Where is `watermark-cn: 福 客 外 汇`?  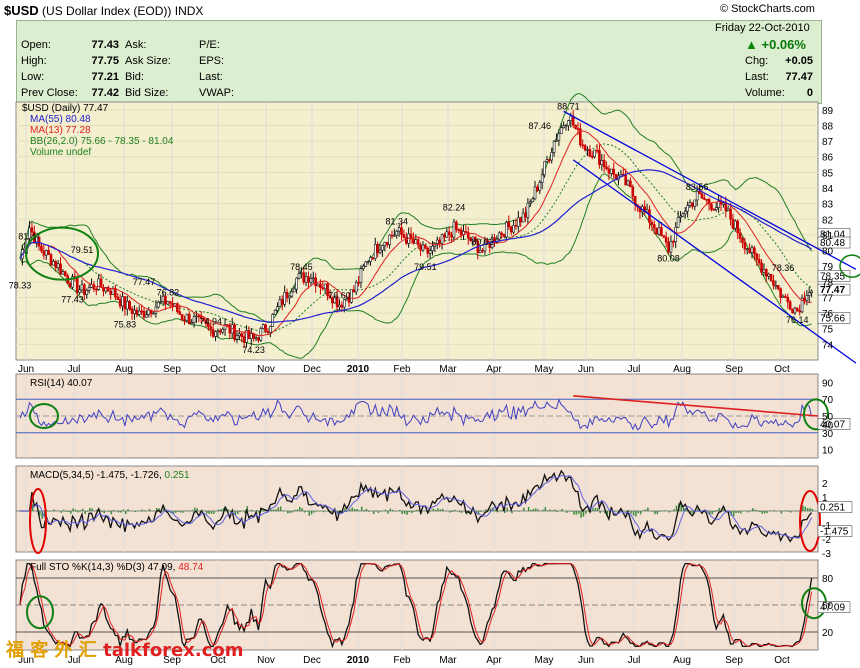
watermark-cn: 福 客 外 汇 is located at coordinates (51, 650).